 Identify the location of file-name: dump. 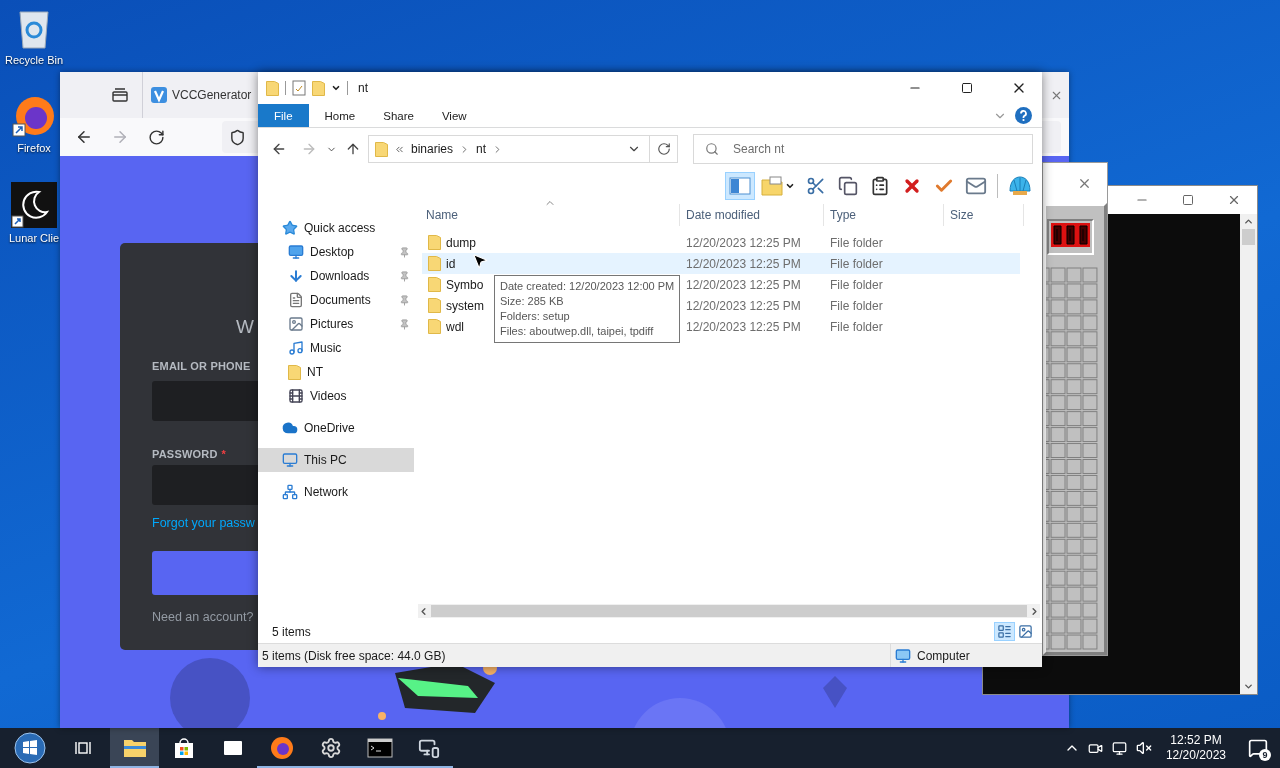
(452, 242).